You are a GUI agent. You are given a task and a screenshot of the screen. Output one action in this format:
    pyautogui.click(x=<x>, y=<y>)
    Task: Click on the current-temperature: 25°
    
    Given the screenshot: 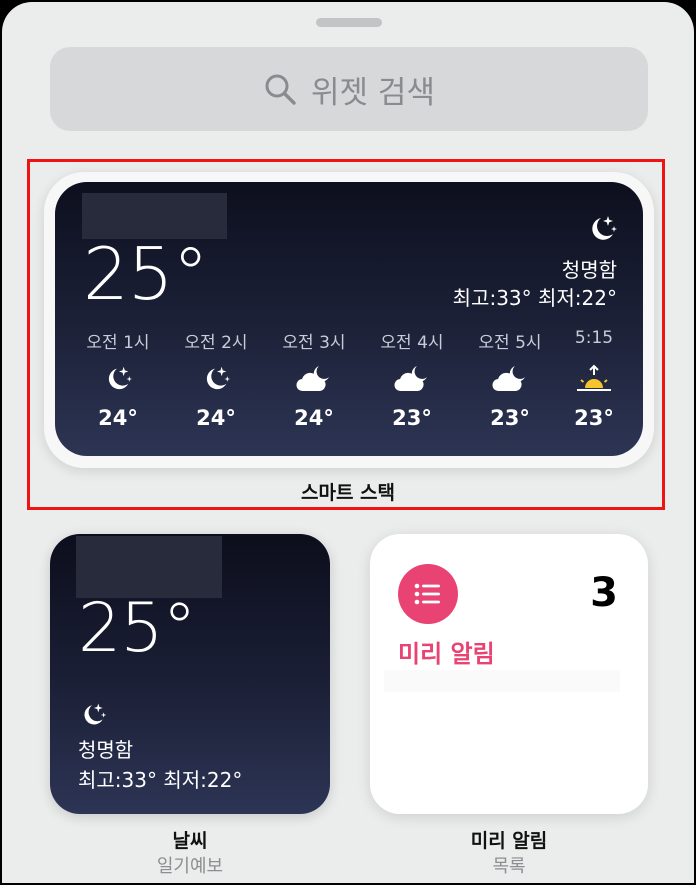 What is the action you would take?
    pyautogui.click(x=137, y=628)
    